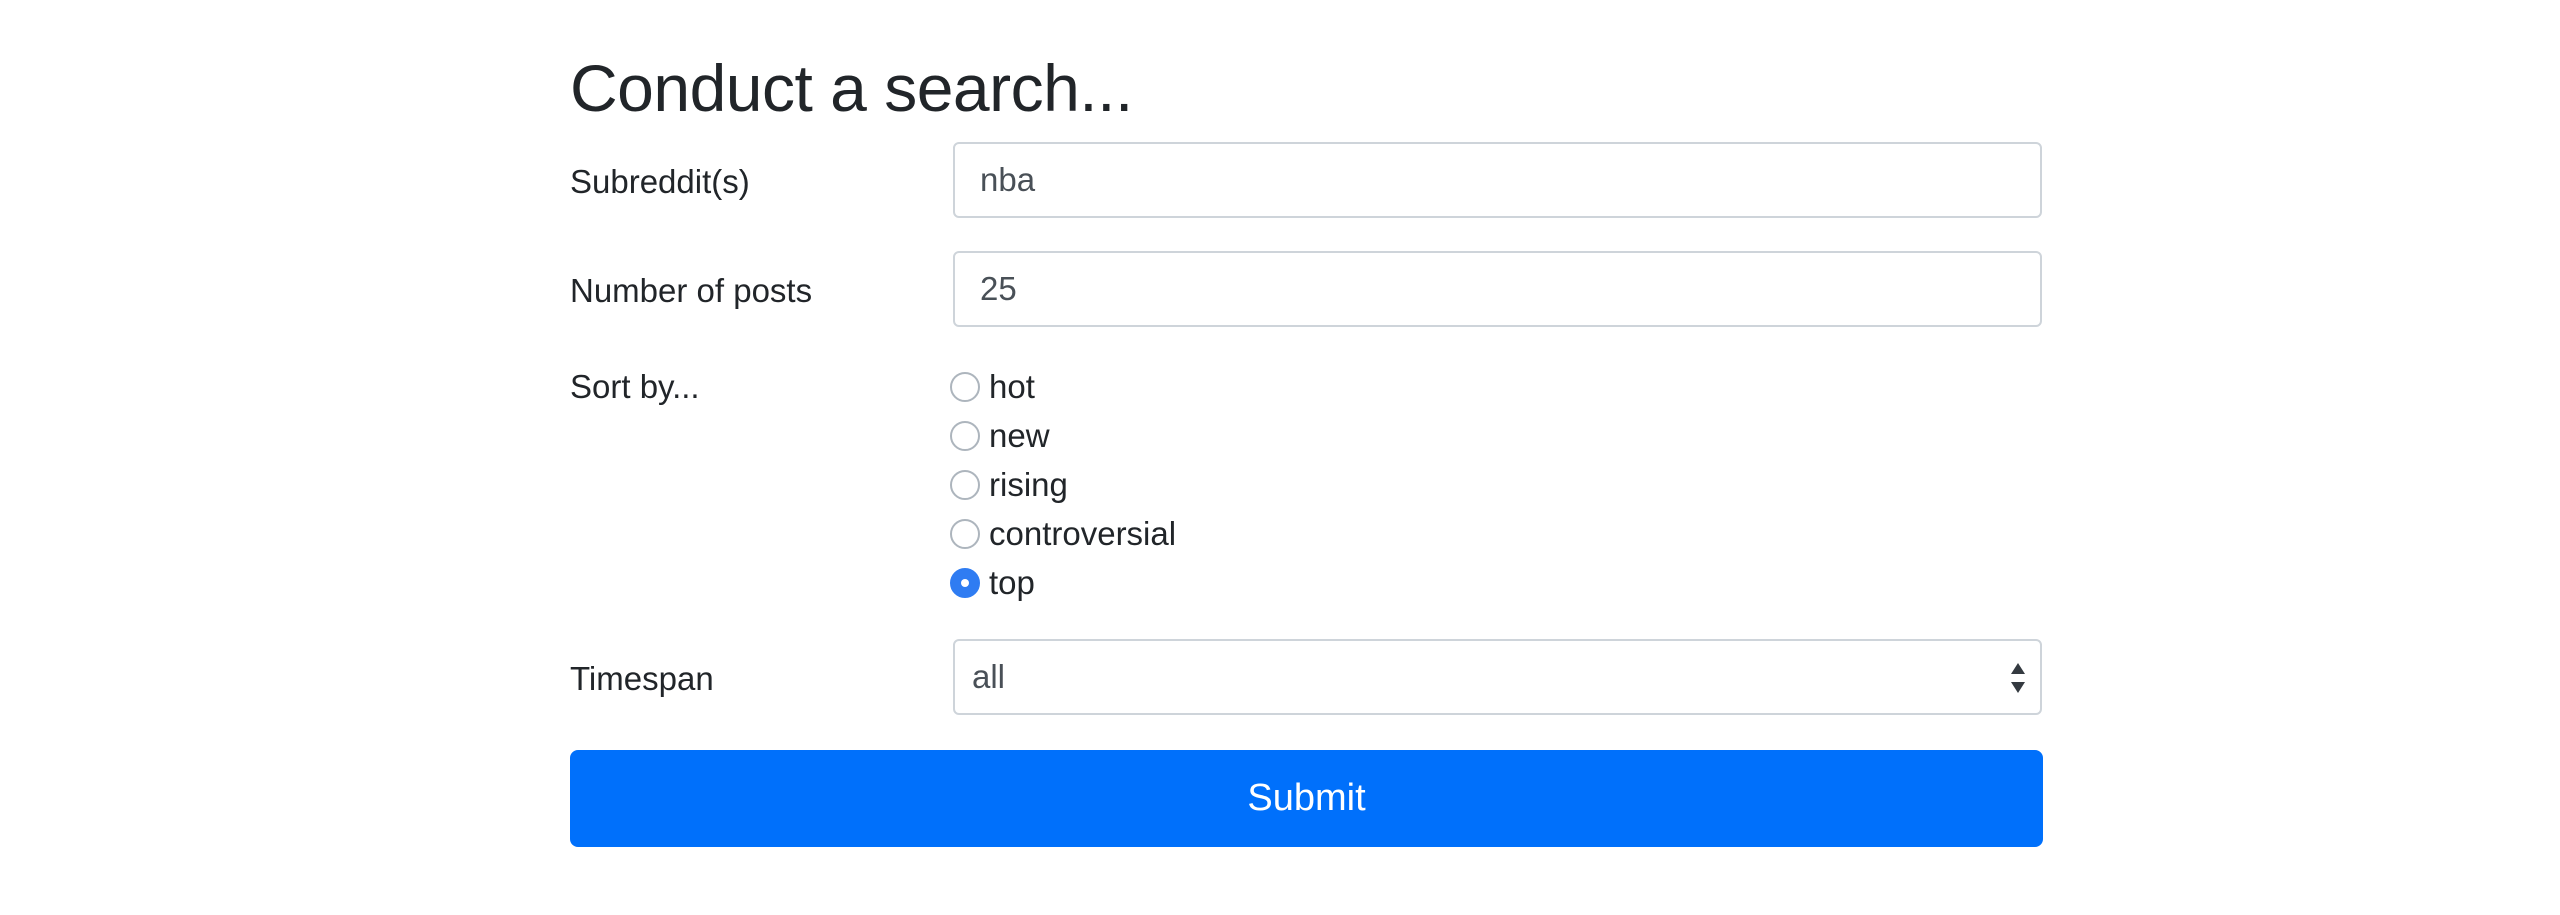 The width and height of the screenshot is (2560, 915). What do you see at coordinates (965, 583) in the screenshot?
I see `radio-button-checked` at bounding box center [965, 583].